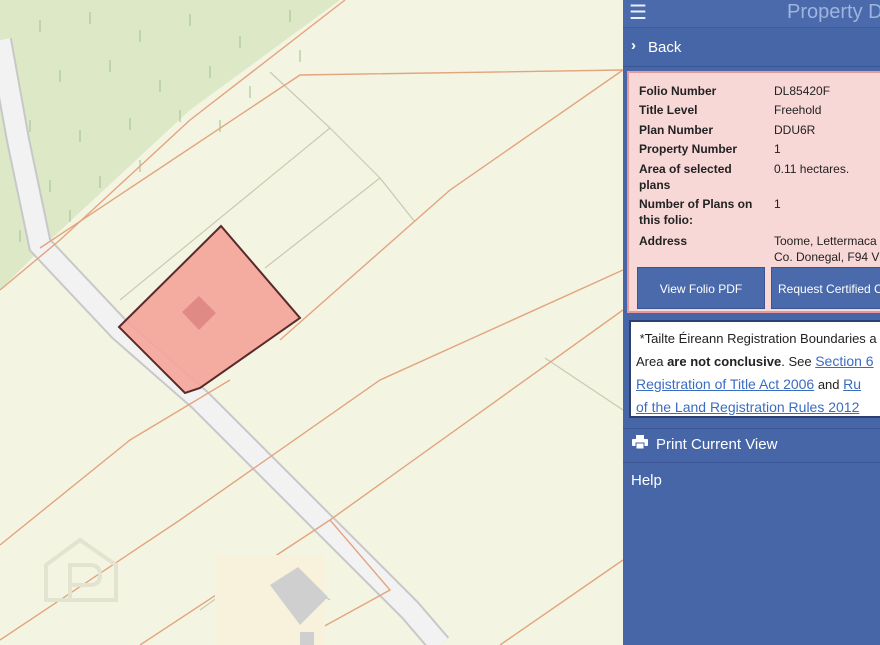  Describe the element at coordinates (633, 45) in the screenshot. I see `chevron-right-icon: ›` at that location.